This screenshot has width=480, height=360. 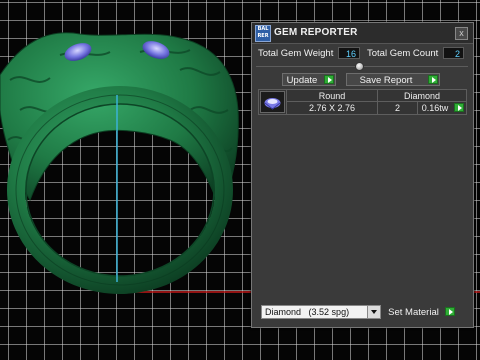 What do you see at coordinates (307, 312) in the screenshot?
I see `material-select-value: Diamond (3.52 spg)` at bounding box center [307, 312].